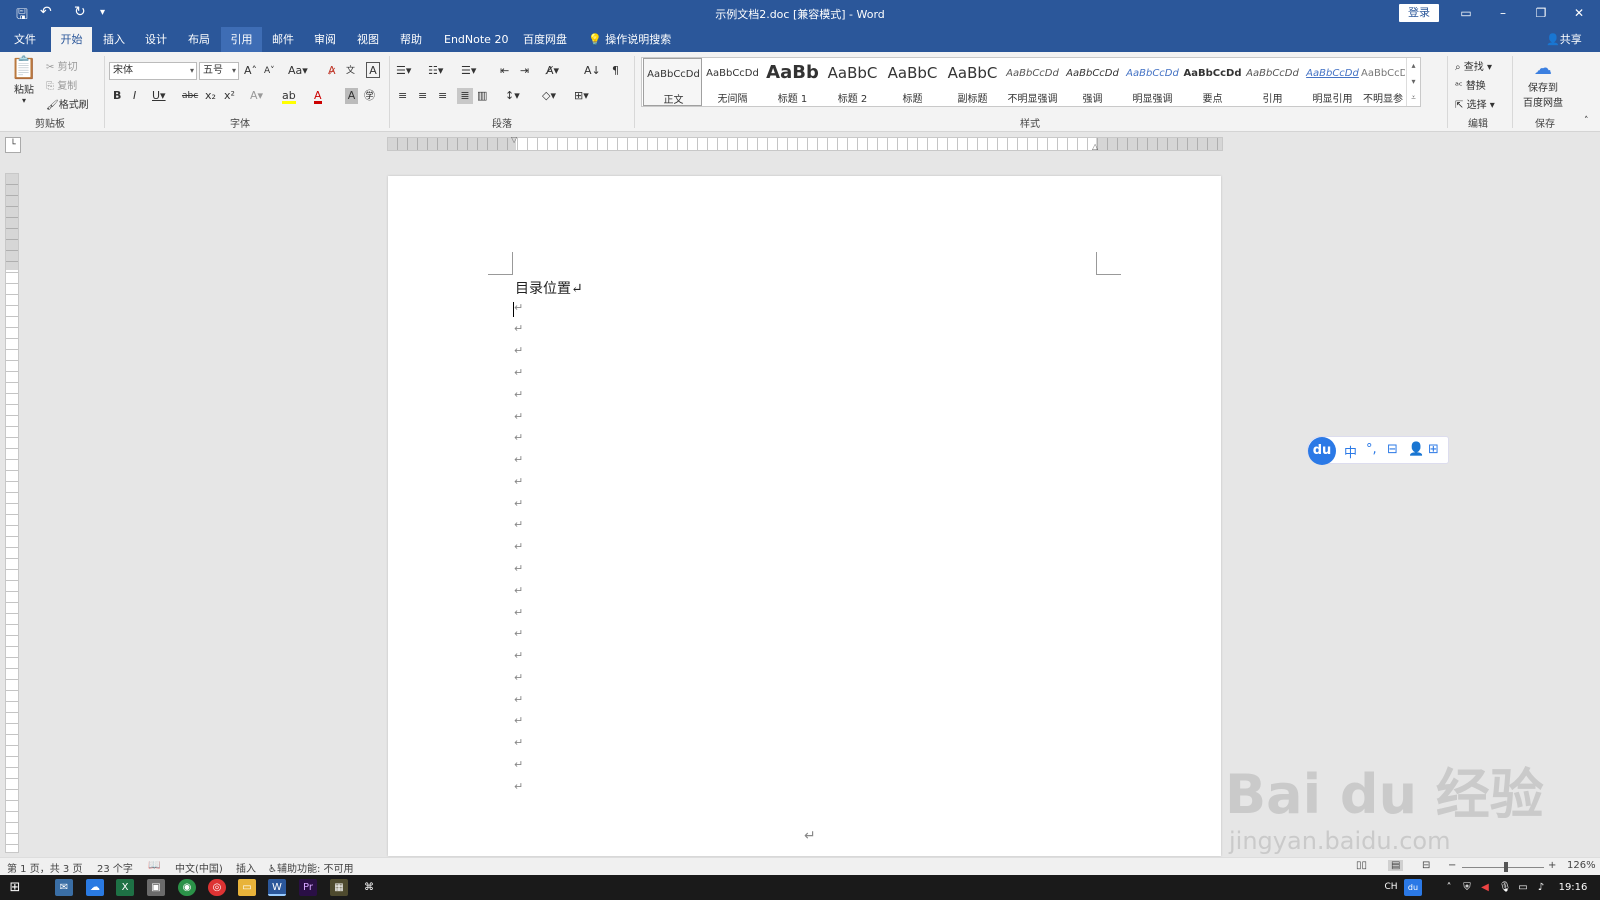 This screenshot has width=1600, height=900. I want to click on read-mode-icon: ▯▯, so click(1361, 865).